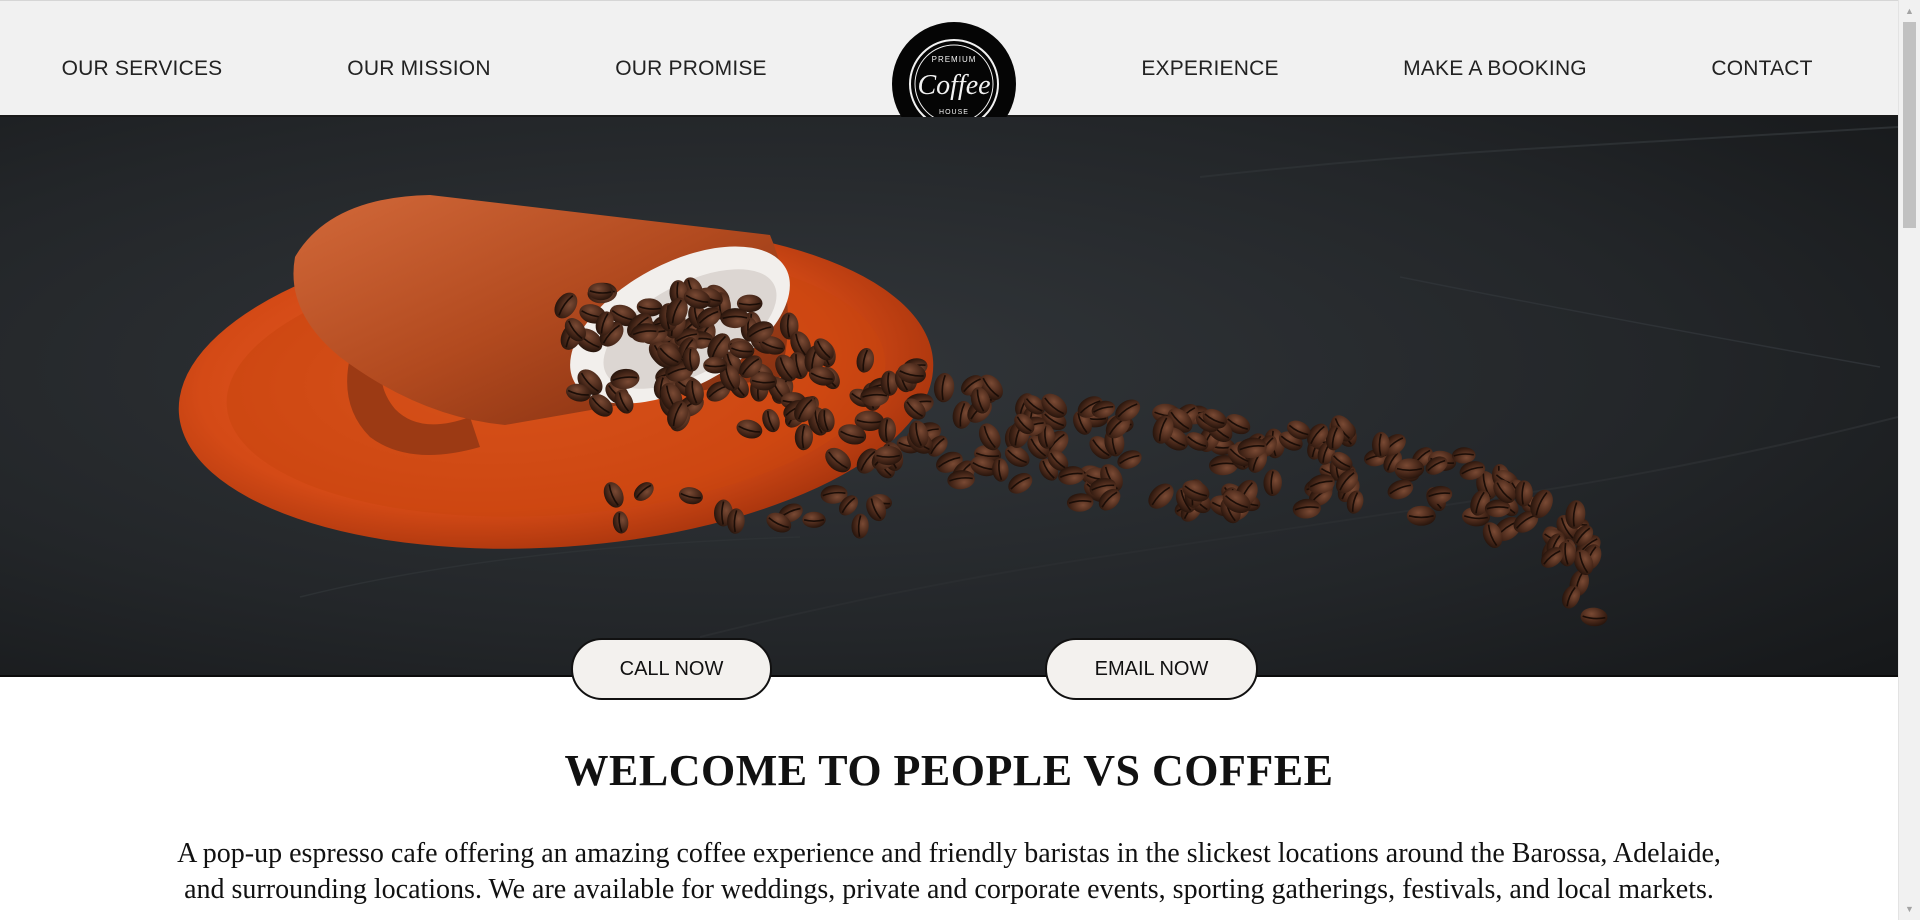 The height and width of the screenshot is (920, 1920). I want to click on vertical-scrollbar: ▲ ▼, so click(1909, 460).